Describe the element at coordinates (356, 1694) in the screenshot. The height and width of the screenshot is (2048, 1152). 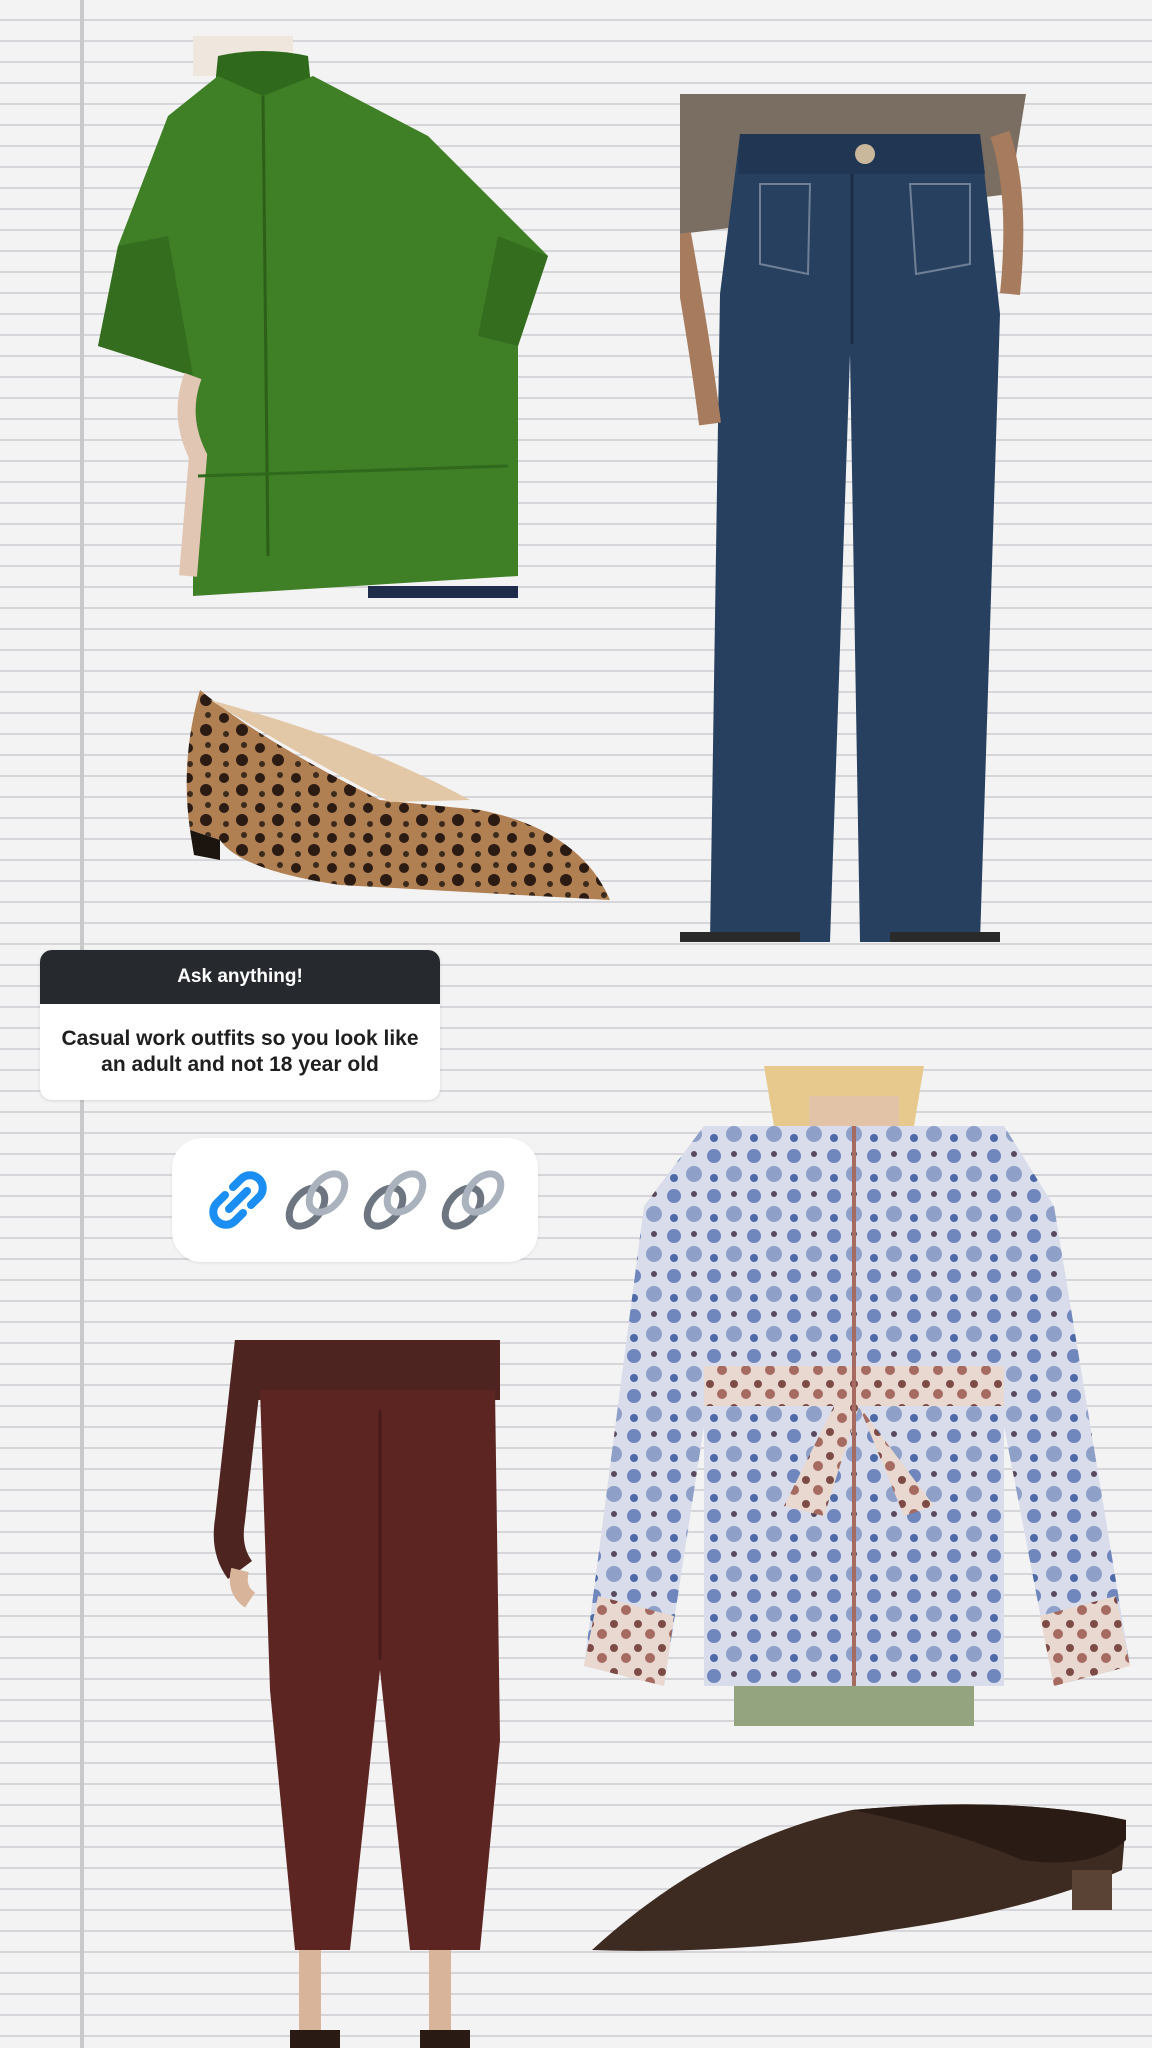
I see `burgundy-pants-image` at that location.